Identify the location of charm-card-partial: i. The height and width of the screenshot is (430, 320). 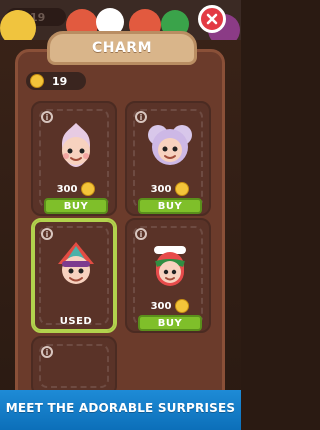
(74, 366).